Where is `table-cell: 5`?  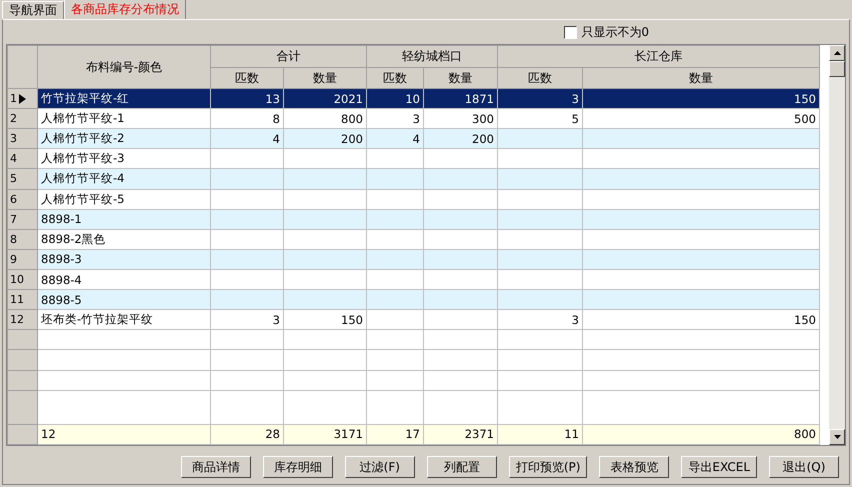 table-cell: 5 is located at coordinates (540, 118).